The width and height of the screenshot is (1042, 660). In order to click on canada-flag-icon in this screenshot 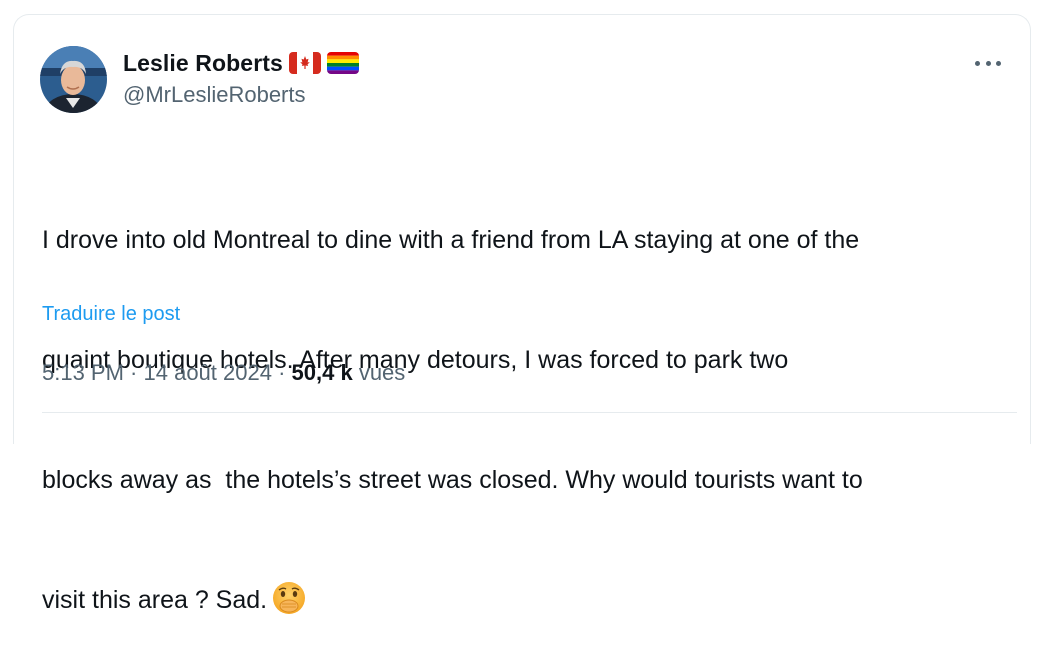, I will do `click(304, 63)`.